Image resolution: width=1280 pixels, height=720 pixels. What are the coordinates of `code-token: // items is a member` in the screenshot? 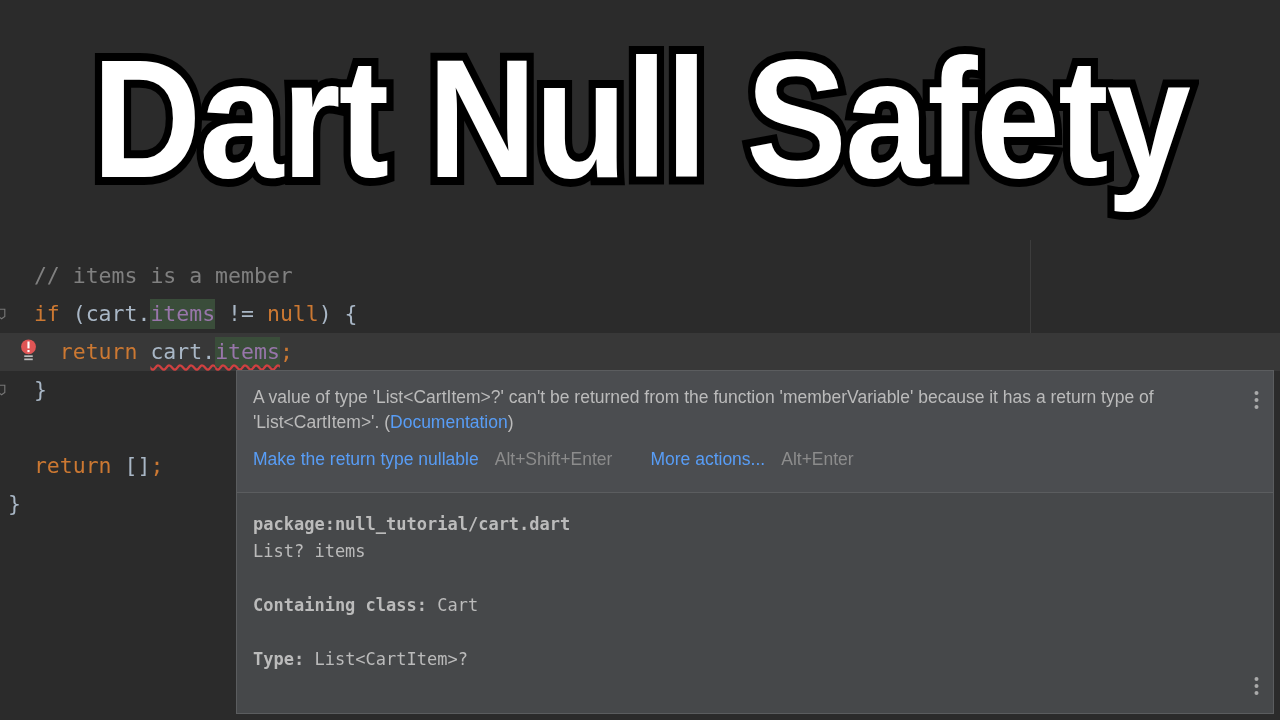 It's located at (163, 276).